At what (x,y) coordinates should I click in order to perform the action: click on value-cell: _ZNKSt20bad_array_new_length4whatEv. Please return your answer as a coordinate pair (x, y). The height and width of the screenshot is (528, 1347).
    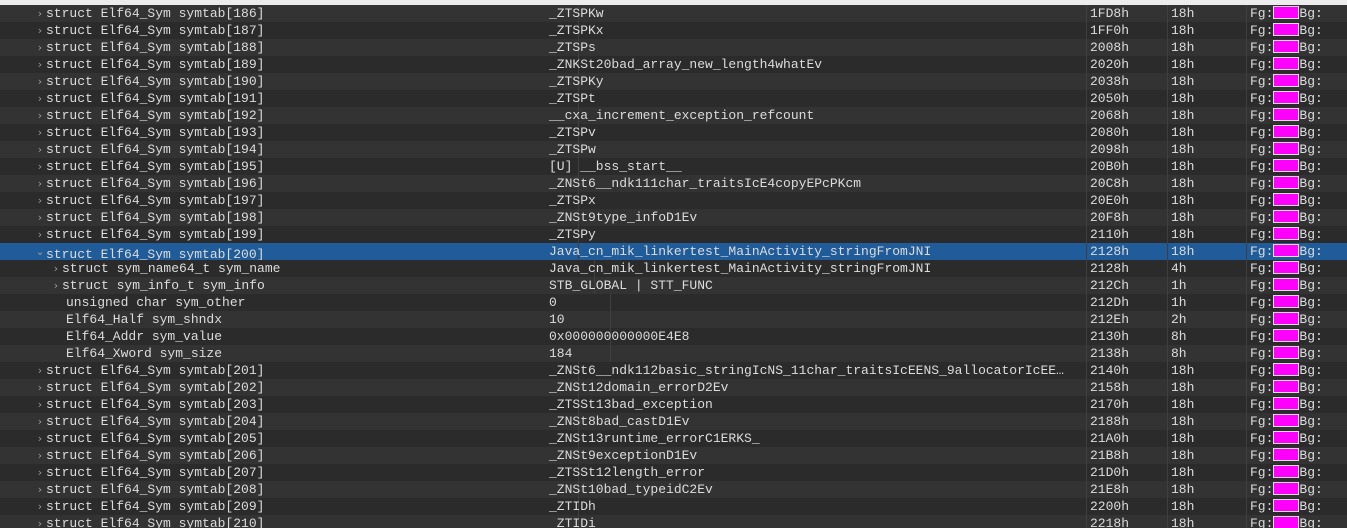
    Looking at the image, I should click on (816, 64).